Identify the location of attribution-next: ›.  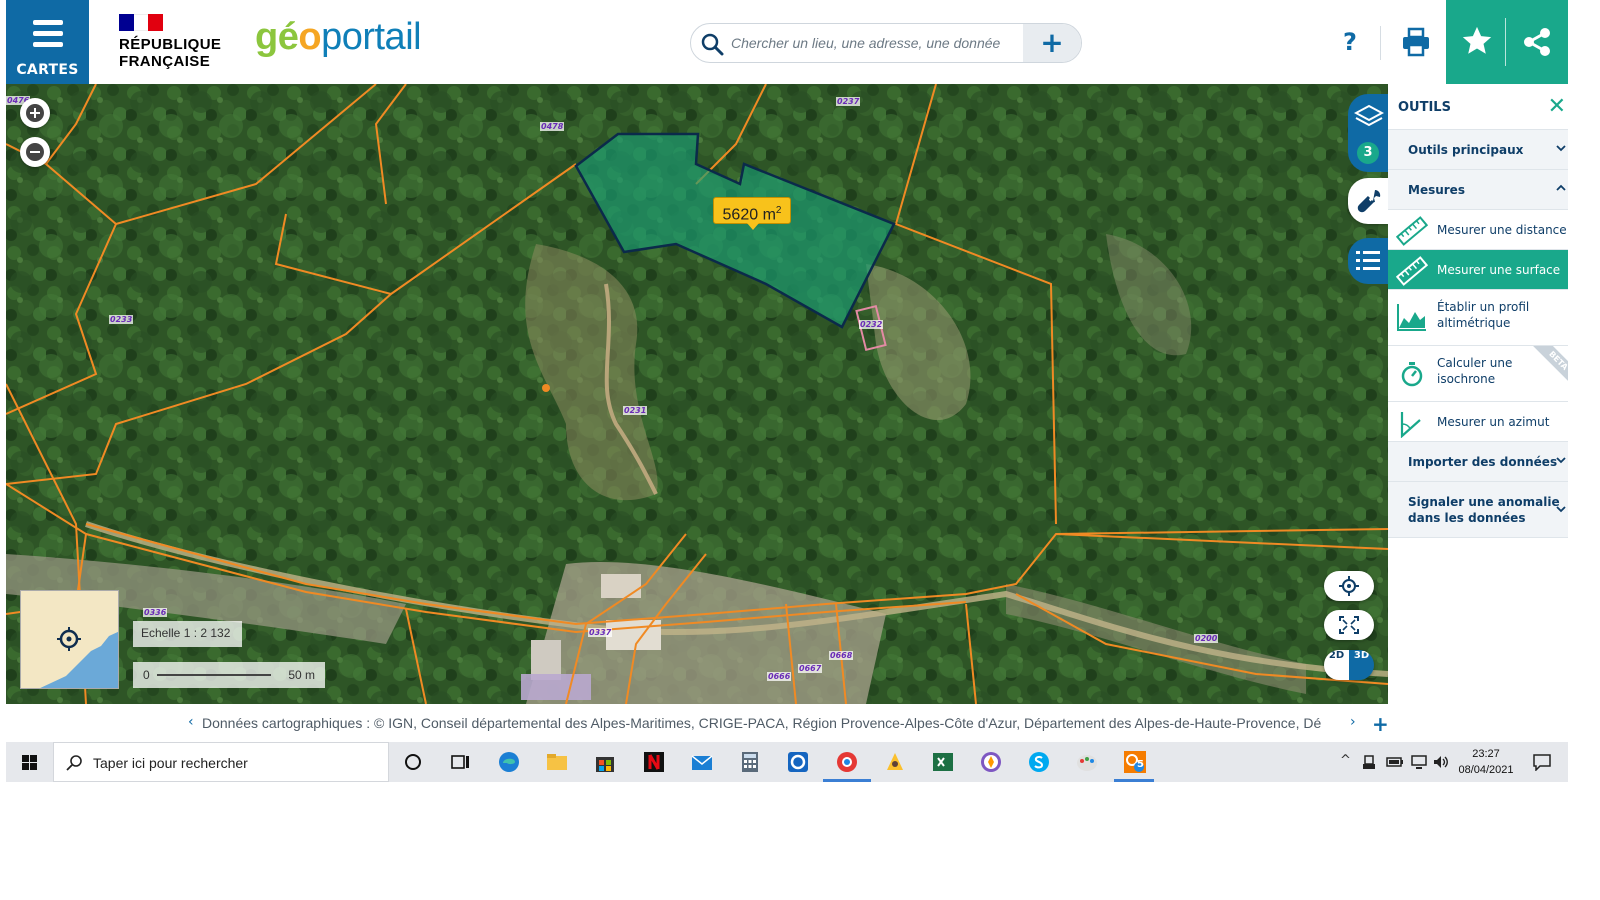
(1353, 722).